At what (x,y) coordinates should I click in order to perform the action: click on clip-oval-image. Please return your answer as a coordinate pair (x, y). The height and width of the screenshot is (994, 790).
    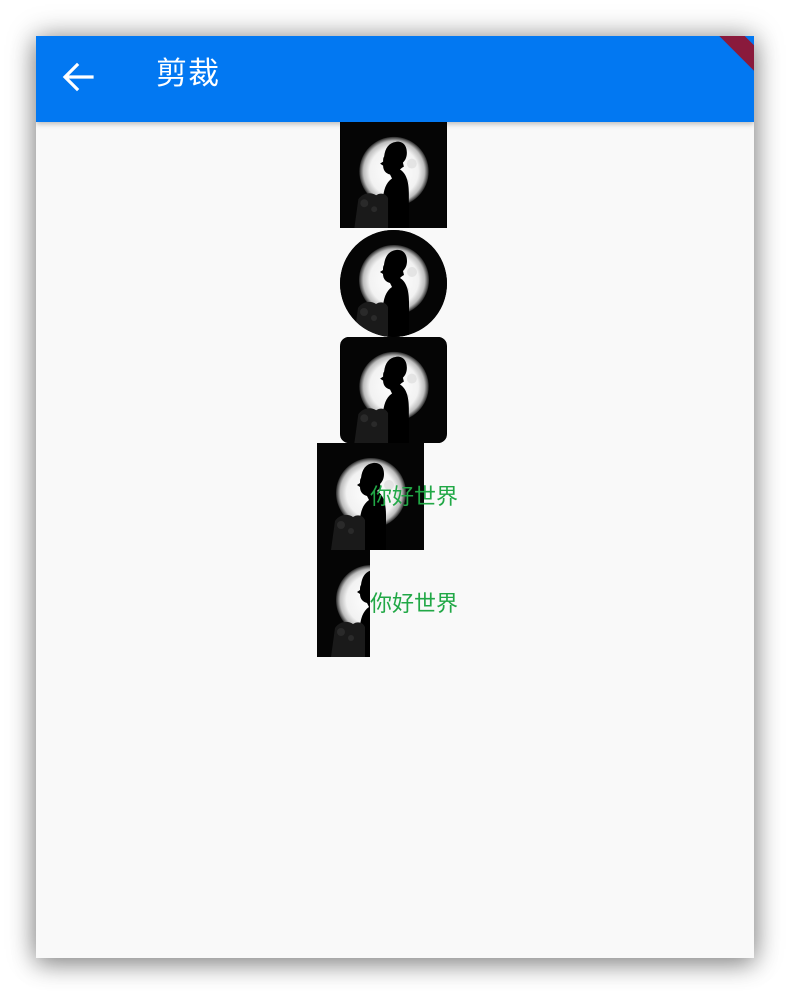
    Looking at the image, I should click on (393, 283).